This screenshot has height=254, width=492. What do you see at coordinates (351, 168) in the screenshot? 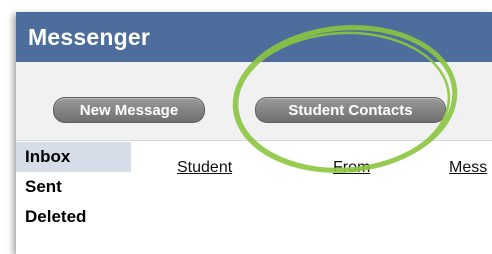
I see `column-header-from: From` at bounding box center [351, 168].